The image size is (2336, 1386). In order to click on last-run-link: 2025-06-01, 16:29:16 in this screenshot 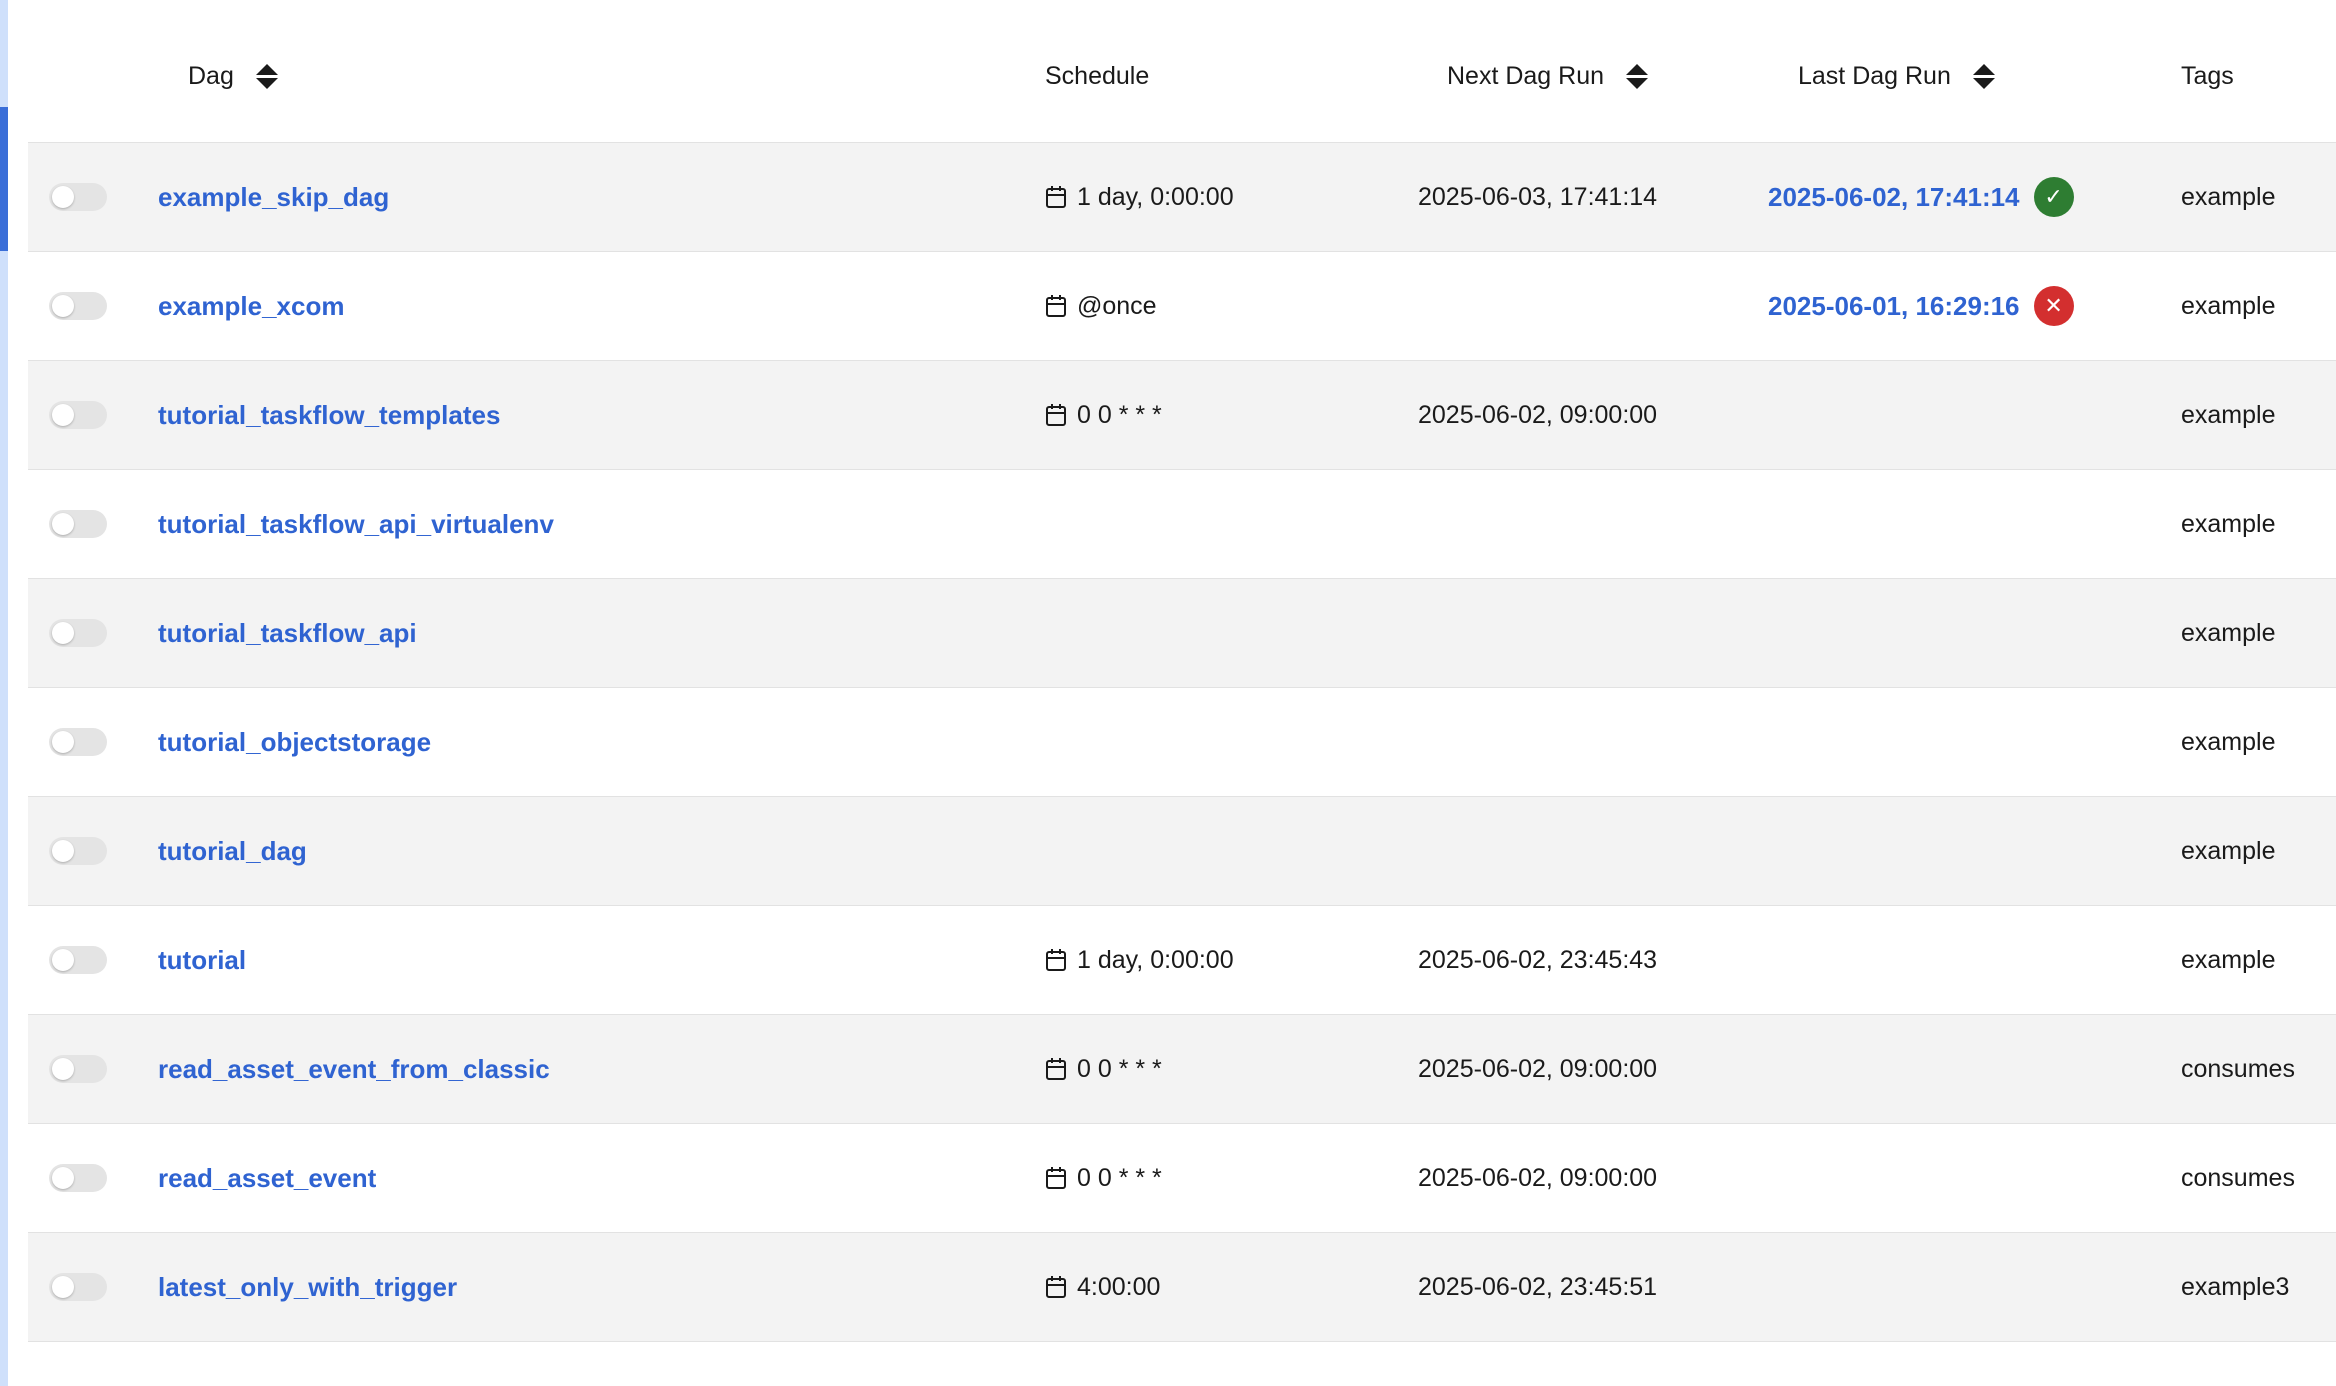, I will do `click(1894, 306)`.